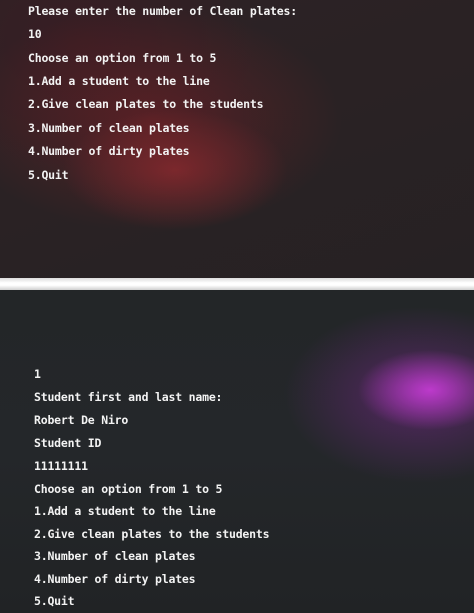 This screenshot has width=474, height=613. I want to click on prompt-student-name: Student first and last name:, so click(128, 397).